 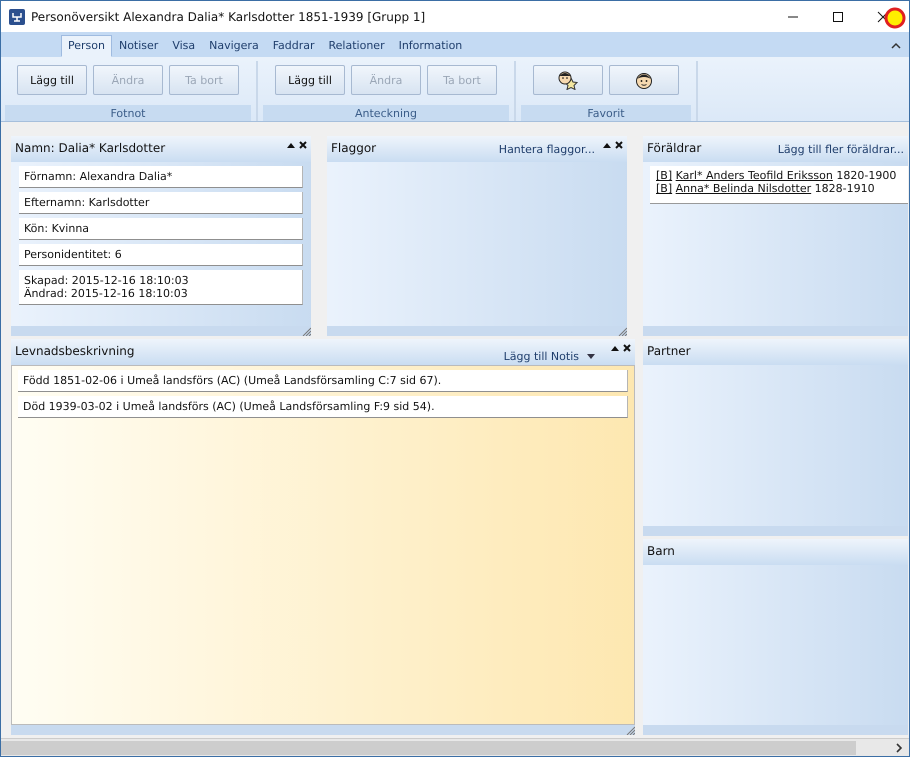 What do you see at coordinates (606, 113) in the screenshot?
I see `ribbon-group-label: Favorit` at bounding box center [606, 113].